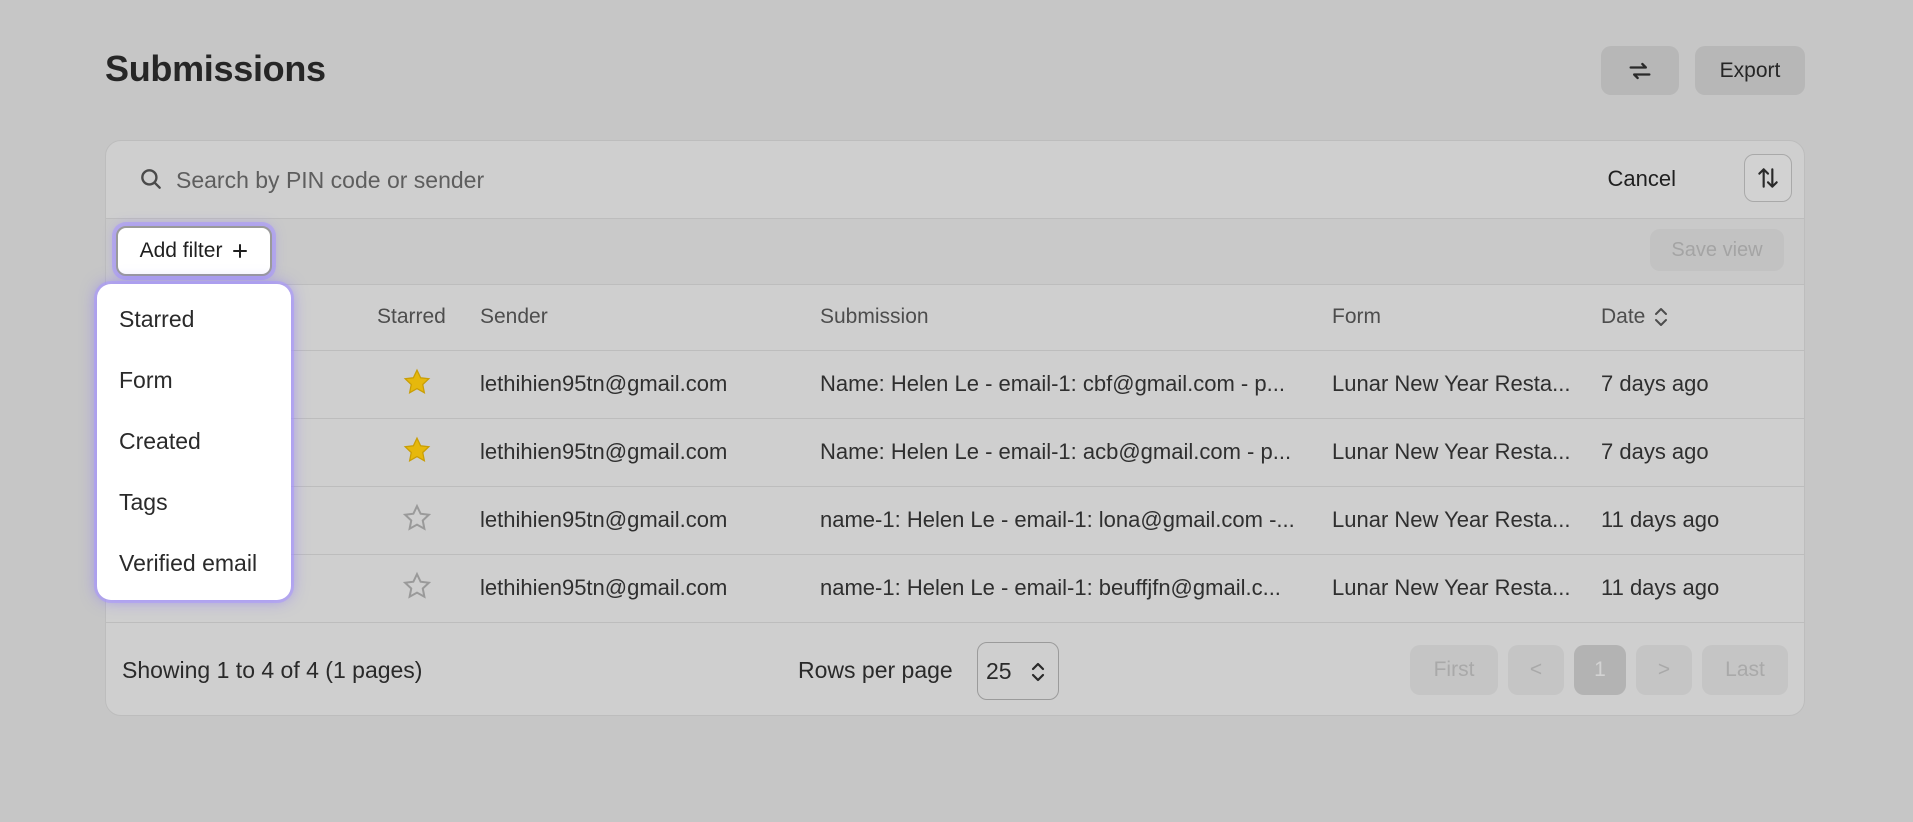 This screenshot has height=822, width=1913. Describe the element at coordinates (1745, 670) in the screenshot. I see `last-page-button: Last` at that location.